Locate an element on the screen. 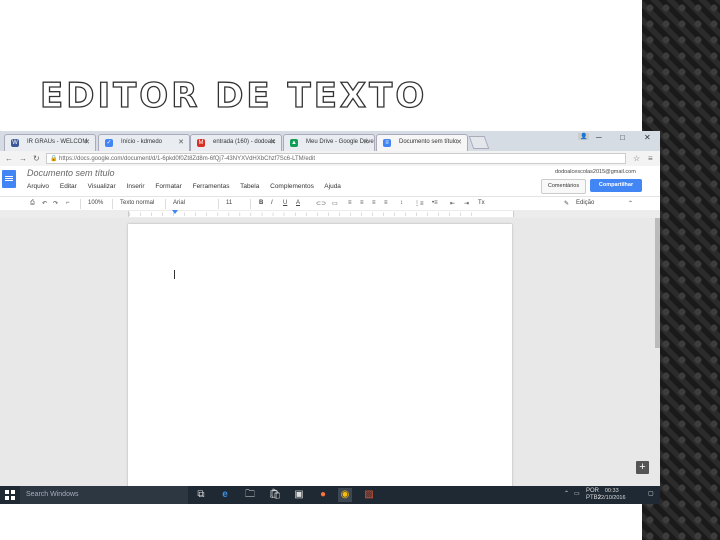  style-select: Texto normal is located at coordinates (137, 203).